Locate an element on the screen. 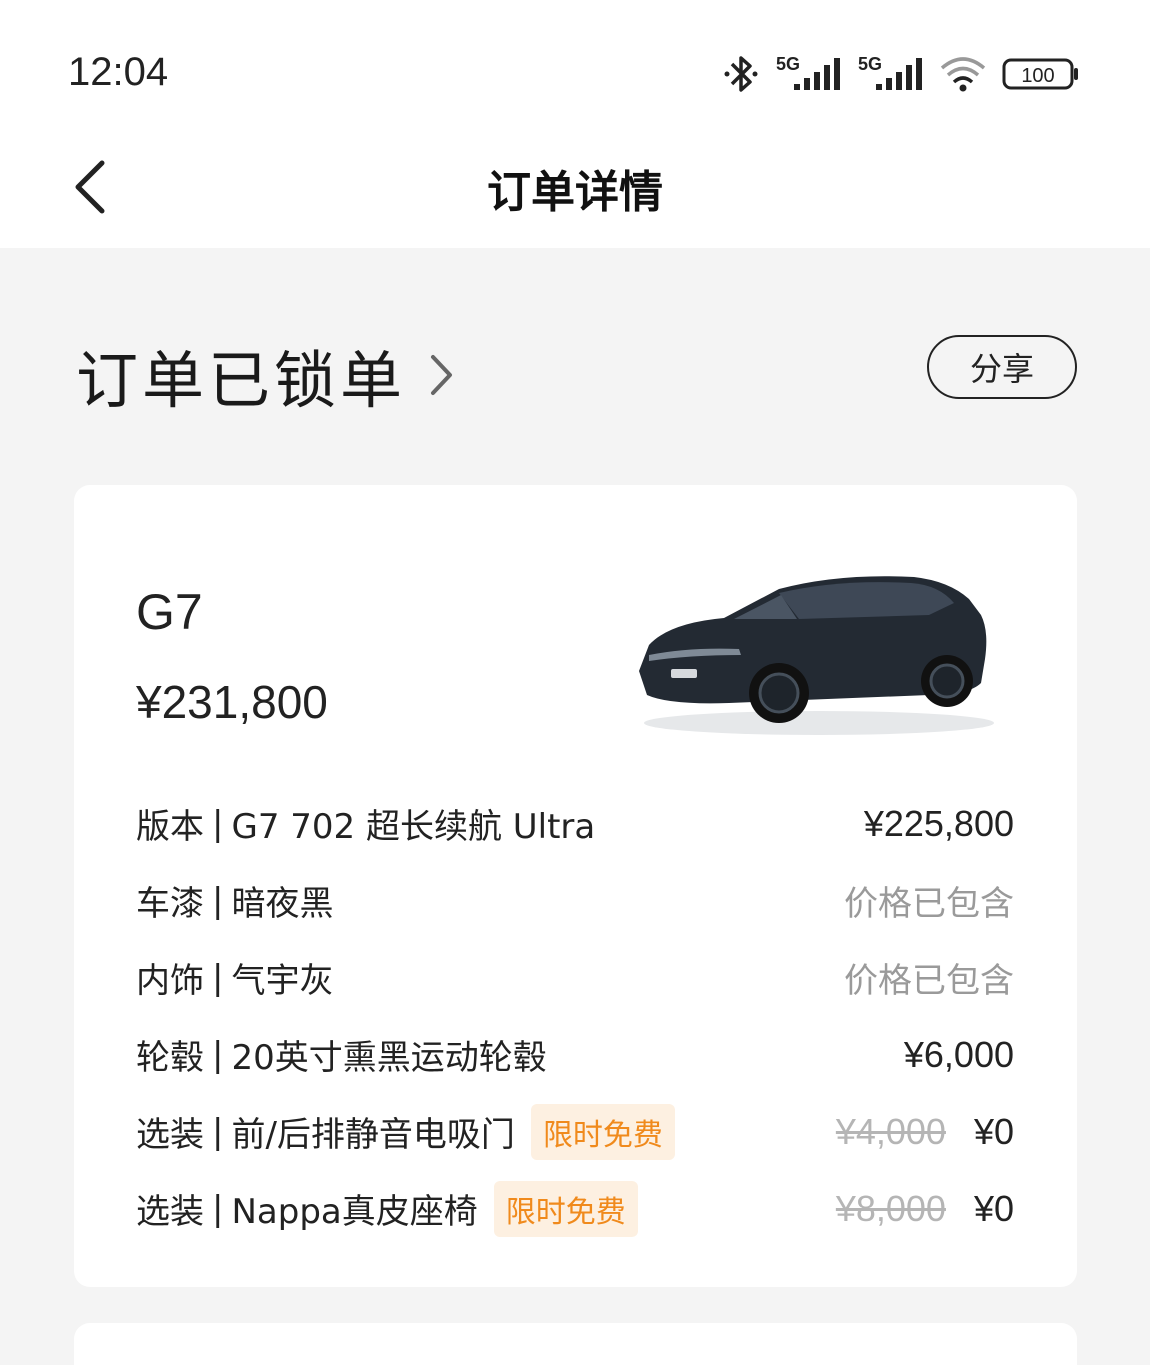  status-time: 12:04 is located at coordinates (118, 72).